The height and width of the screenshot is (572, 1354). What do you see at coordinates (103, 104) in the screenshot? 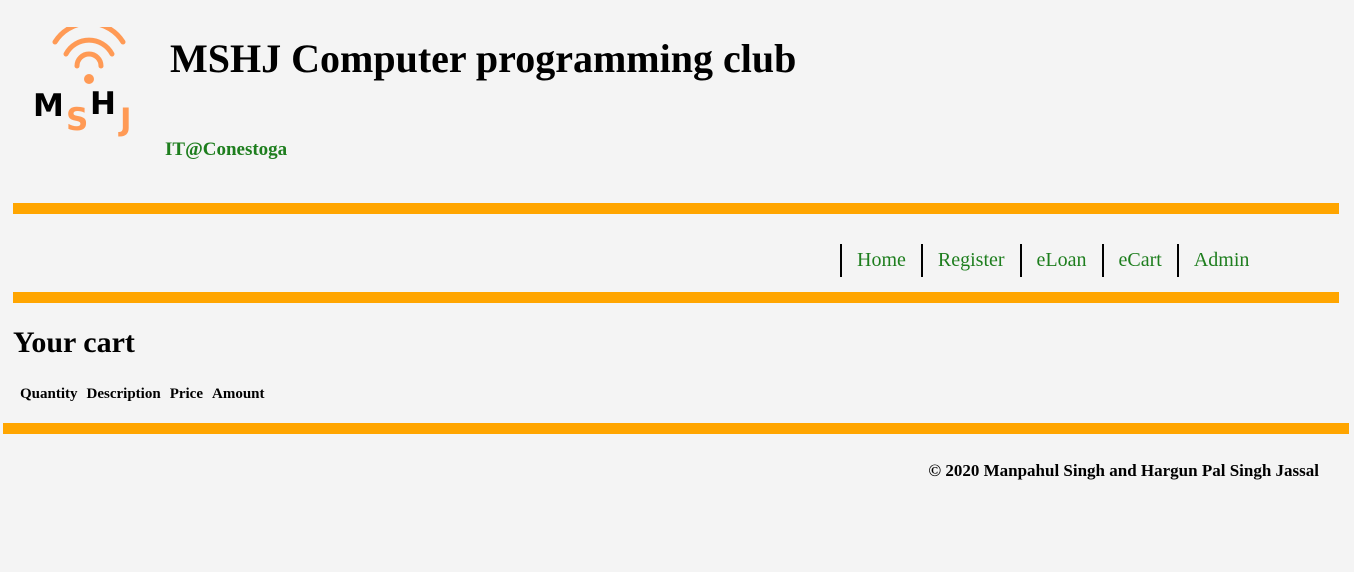
I see `svg-text: H` at bounding box center [103, 104].